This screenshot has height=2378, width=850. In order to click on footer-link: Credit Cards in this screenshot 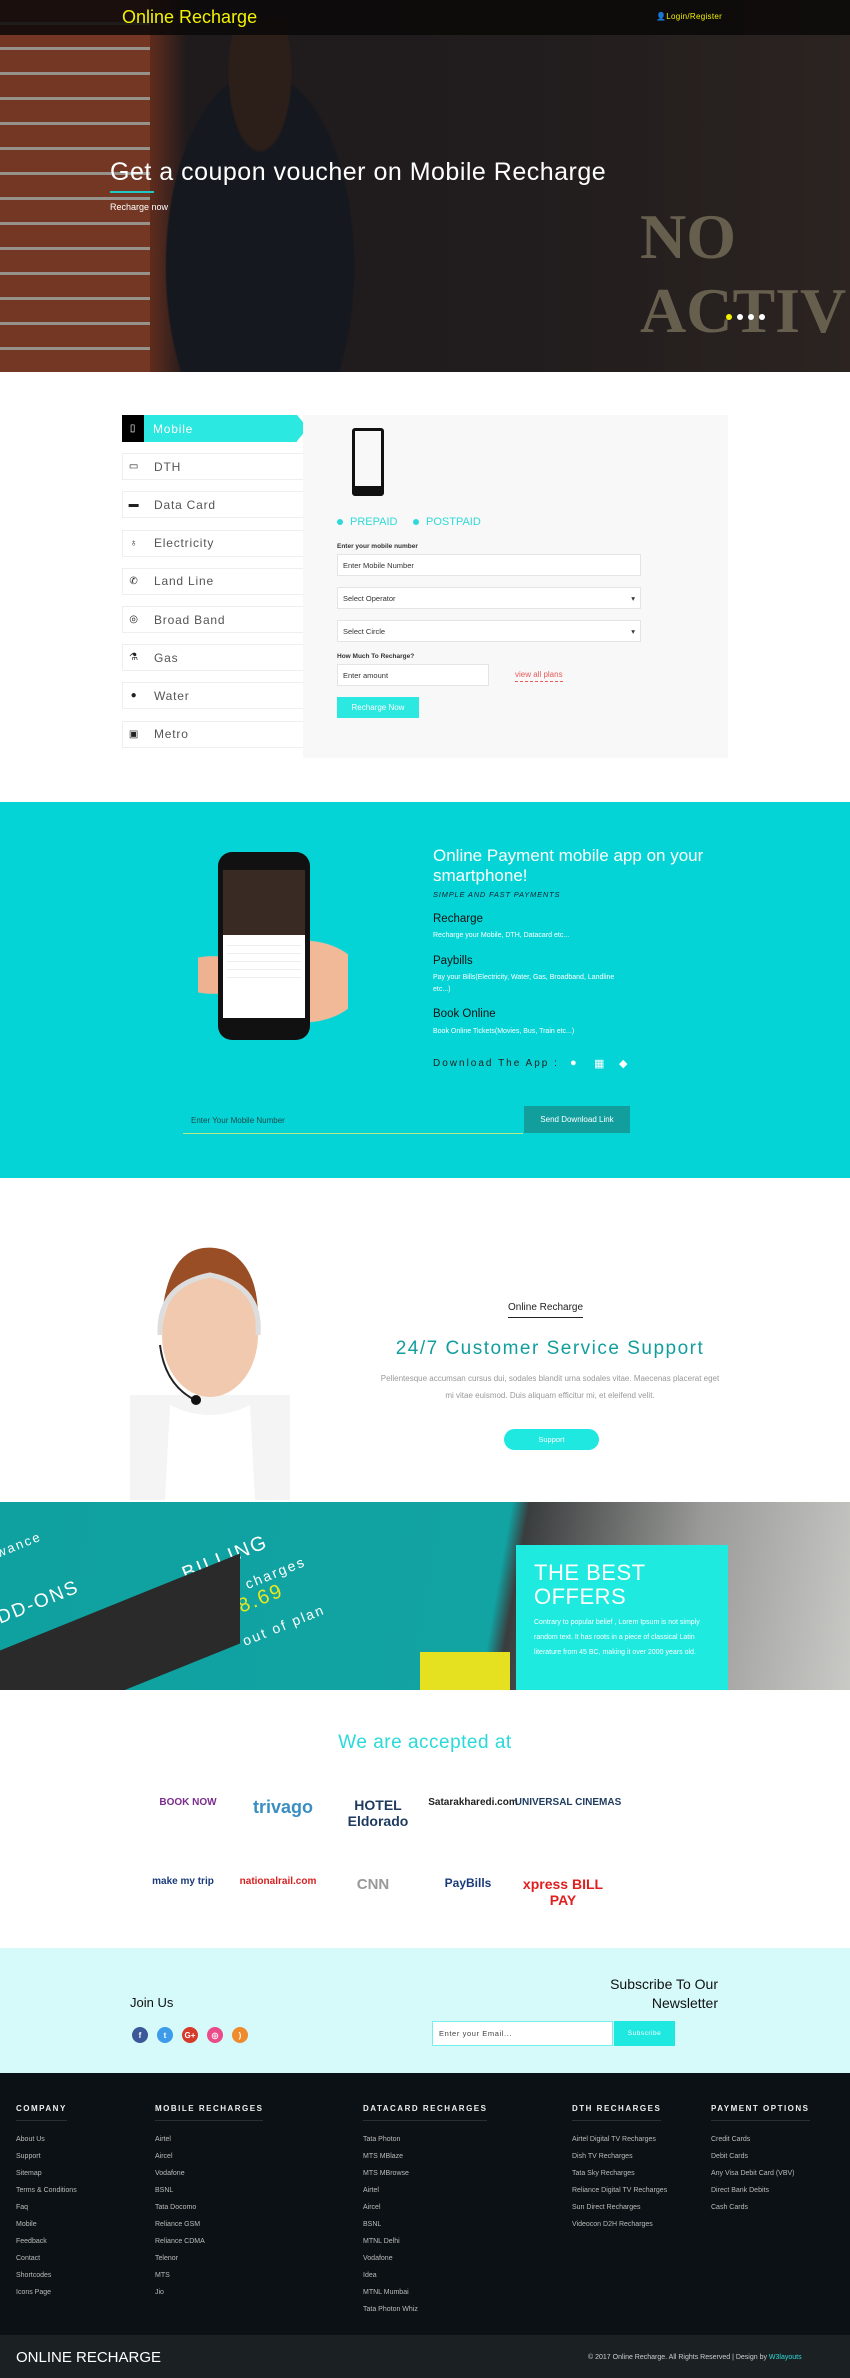, I will do `click(760, 2139)`.